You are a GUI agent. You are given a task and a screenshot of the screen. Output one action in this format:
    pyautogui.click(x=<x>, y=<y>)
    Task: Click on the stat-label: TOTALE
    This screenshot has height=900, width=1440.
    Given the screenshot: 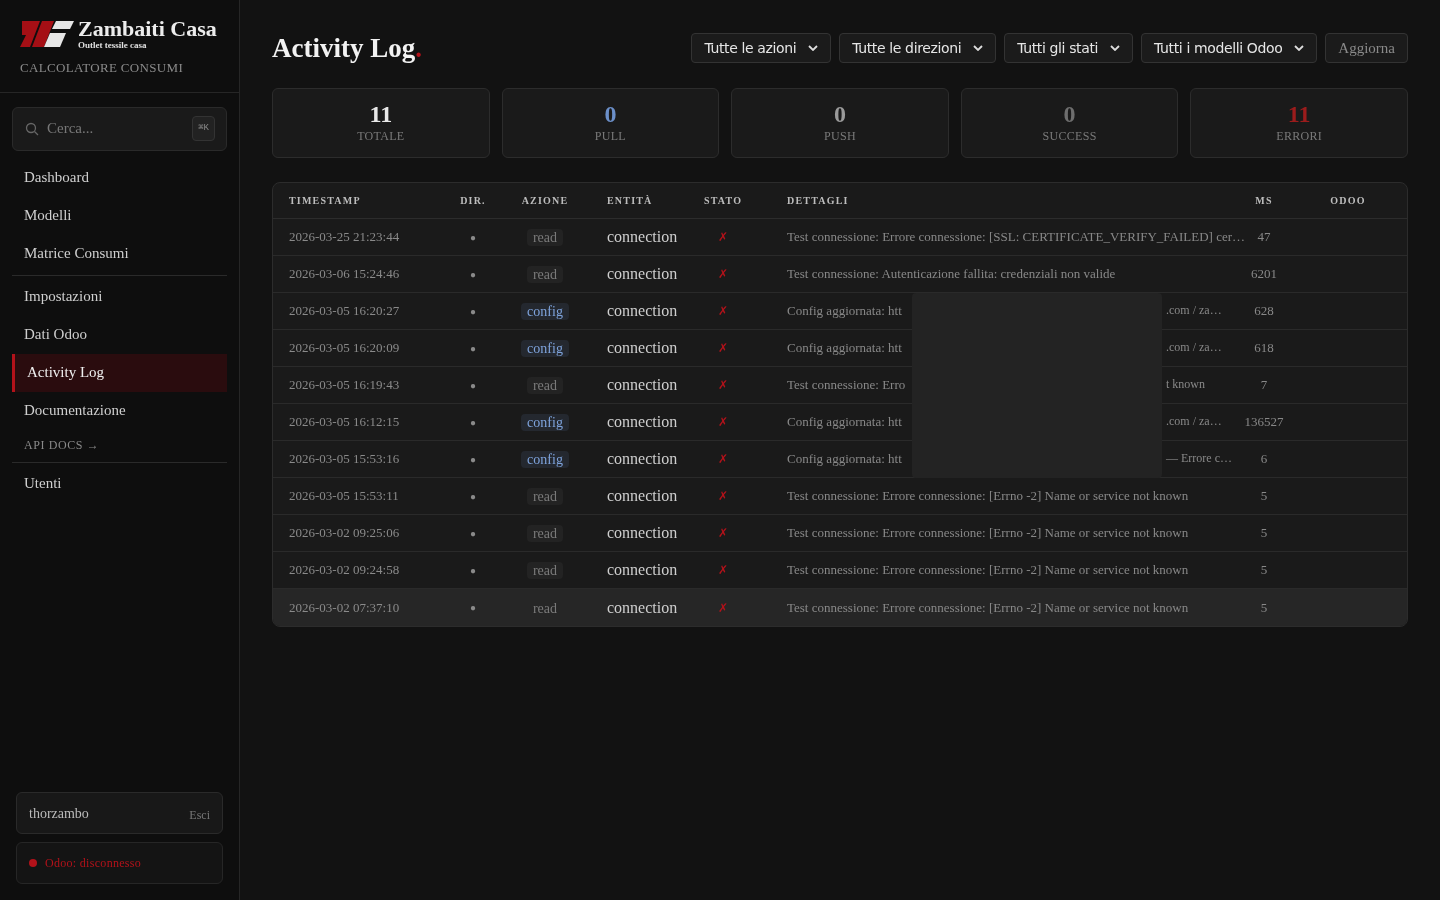 What is the action you would take?
    pyautogui.click(x=381, y=136)
    